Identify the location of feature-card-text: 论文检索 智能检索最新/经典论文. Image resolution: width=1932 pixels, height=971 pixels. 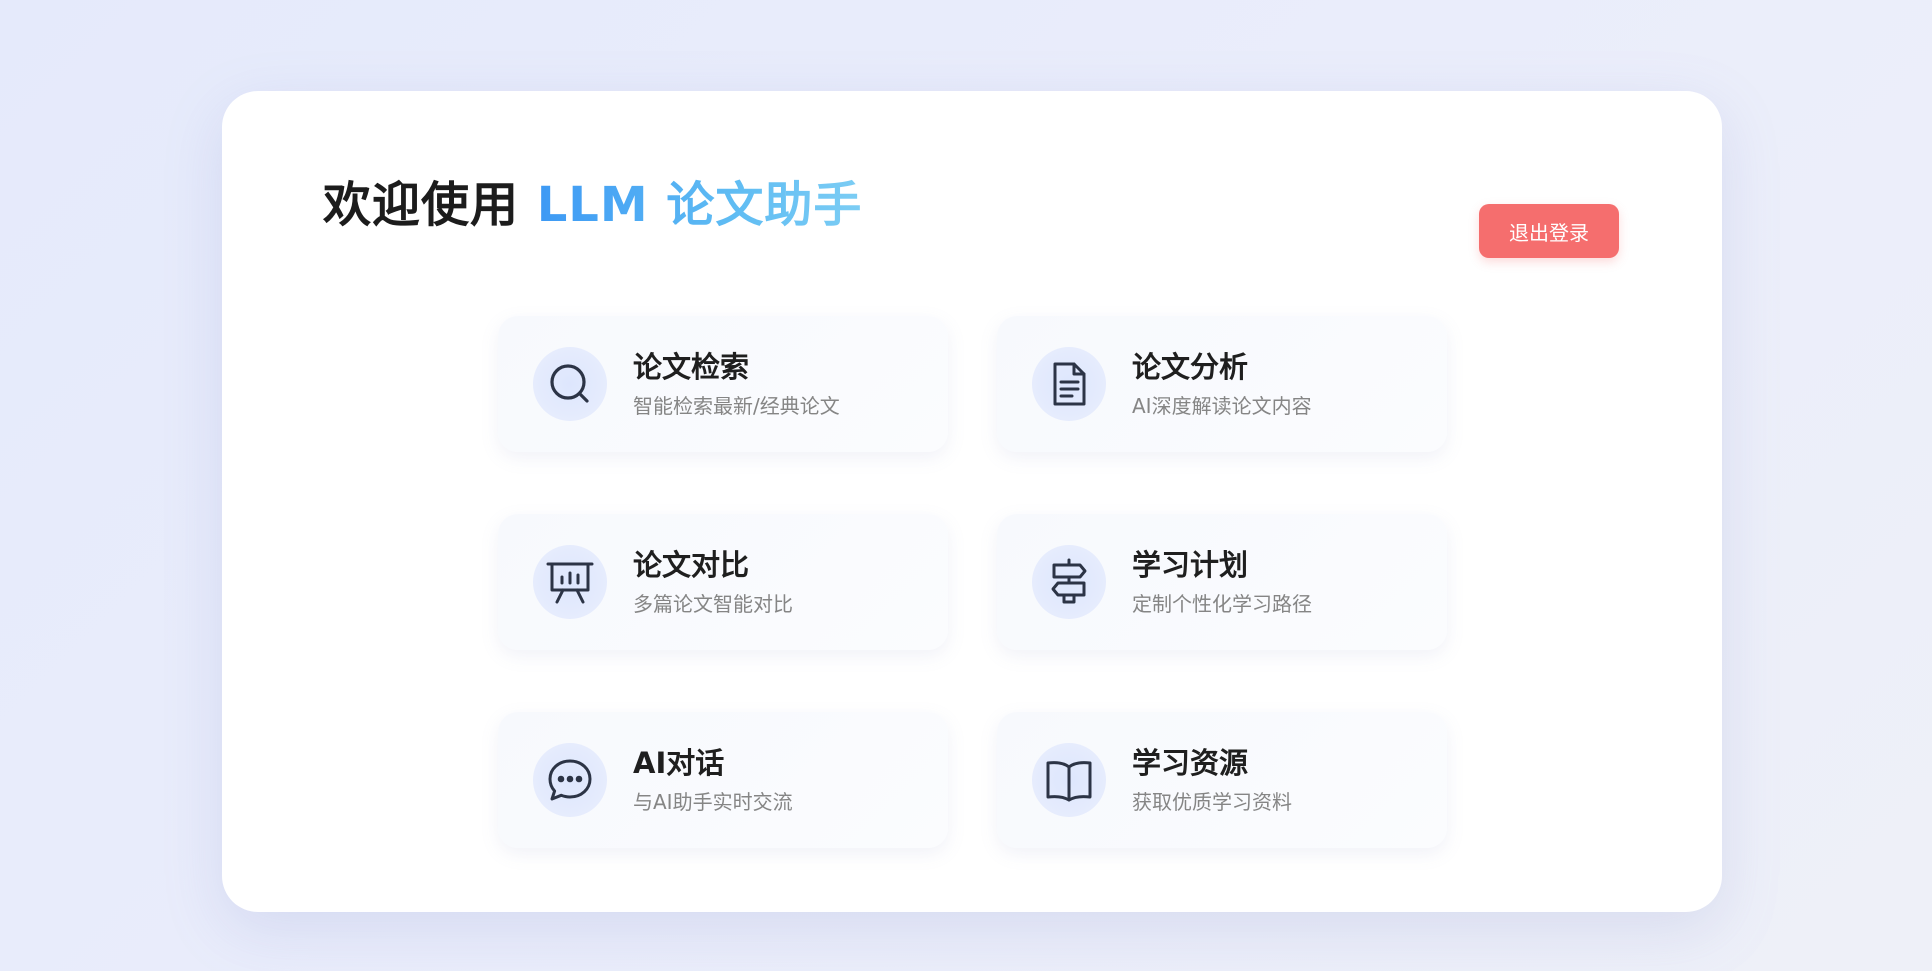
(736, 384).